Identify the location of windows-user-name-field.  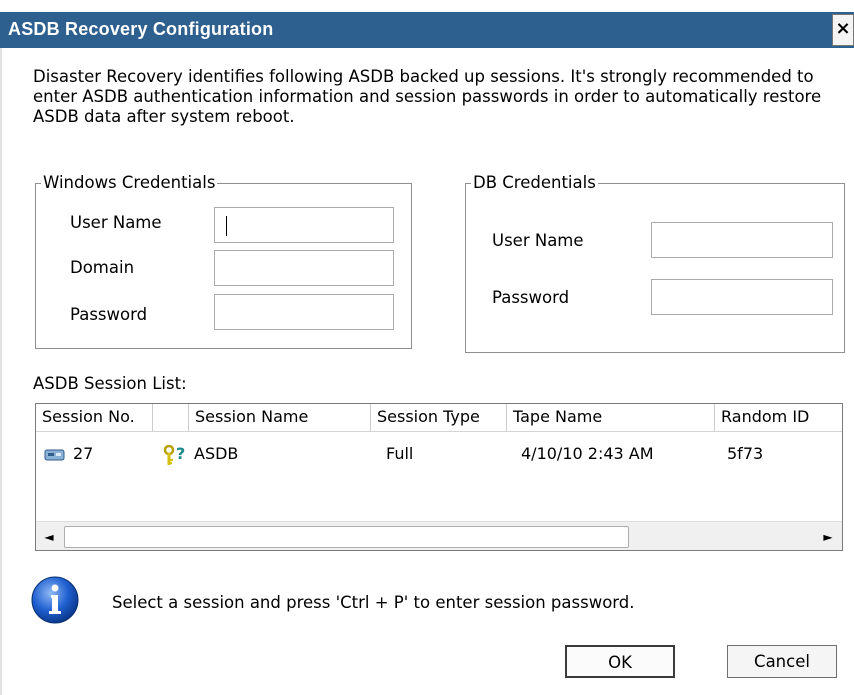
(304, 225).